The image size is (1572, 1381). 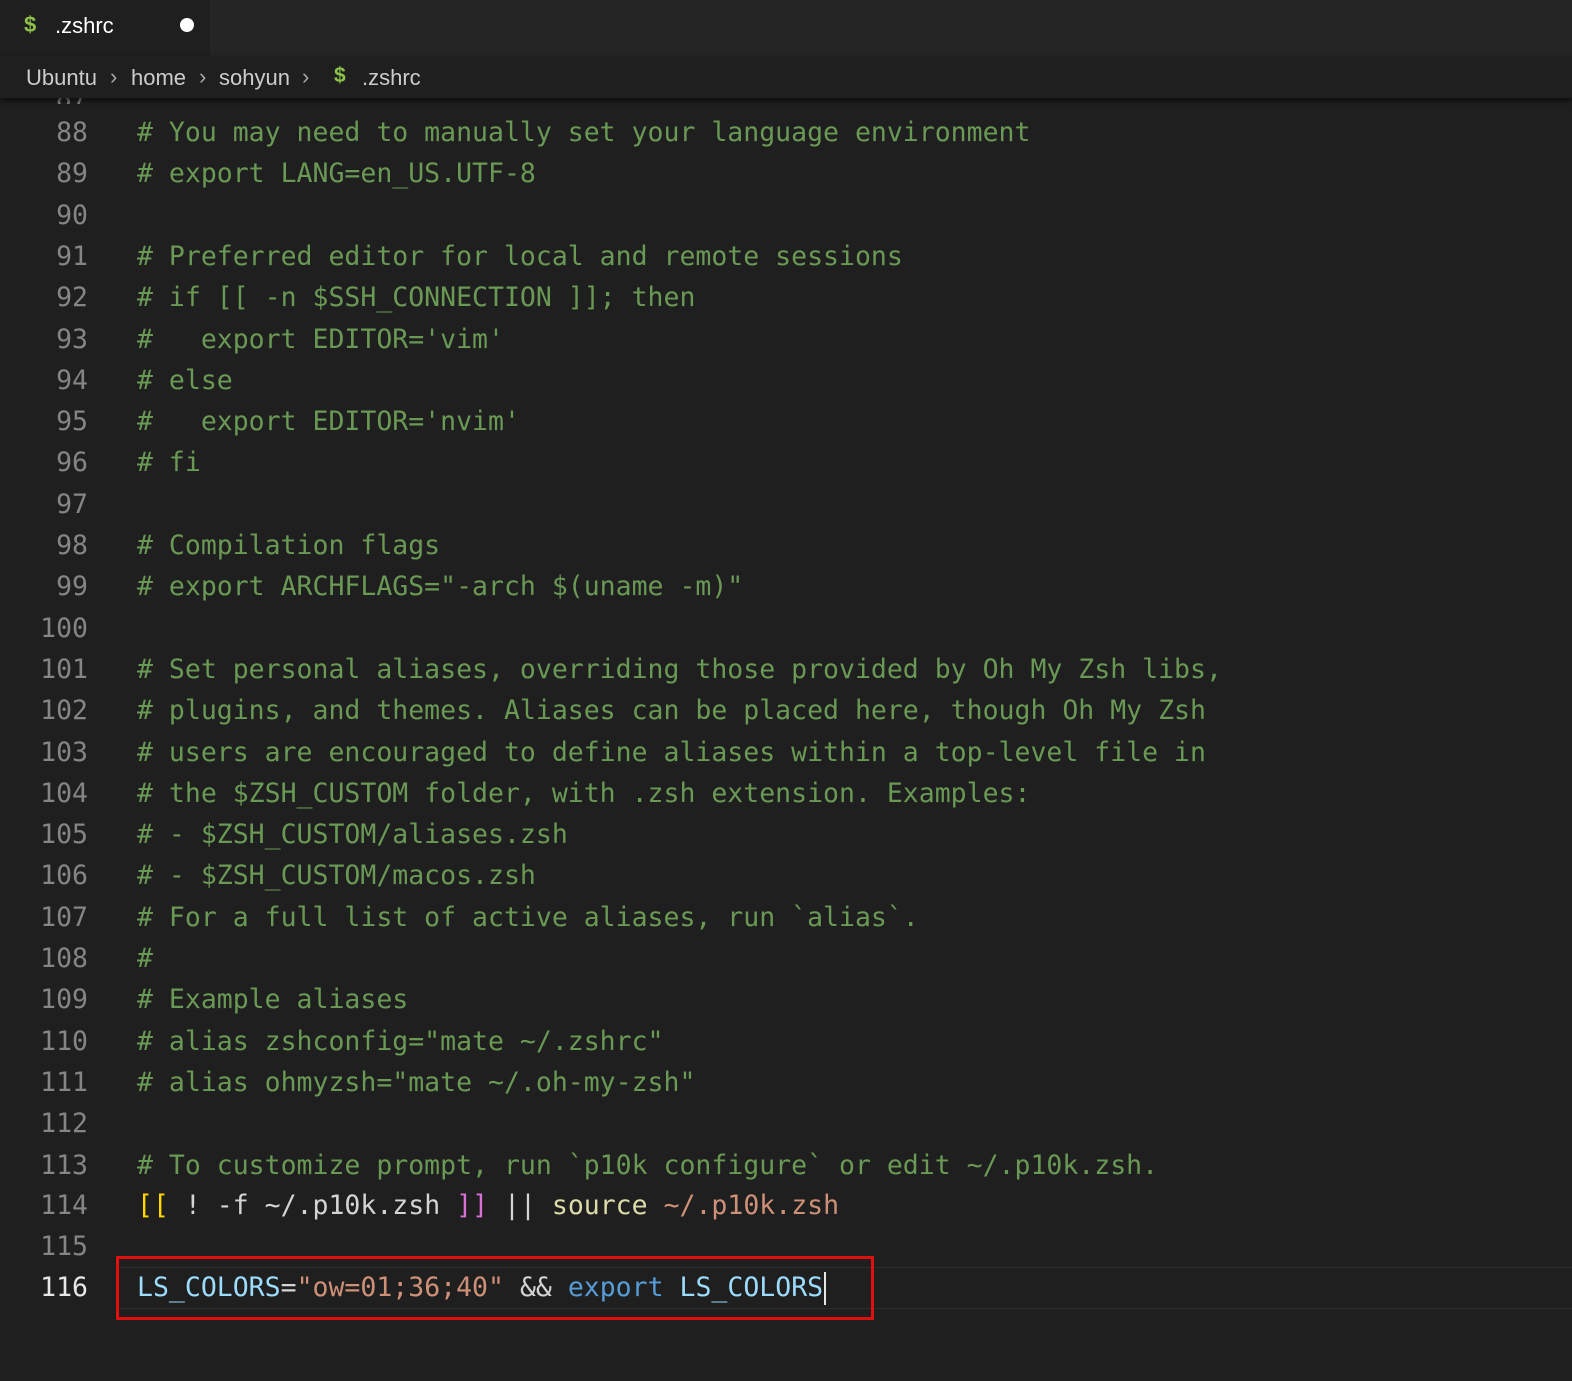 I want to click on line-number: 95, so click(x=72, y=422).